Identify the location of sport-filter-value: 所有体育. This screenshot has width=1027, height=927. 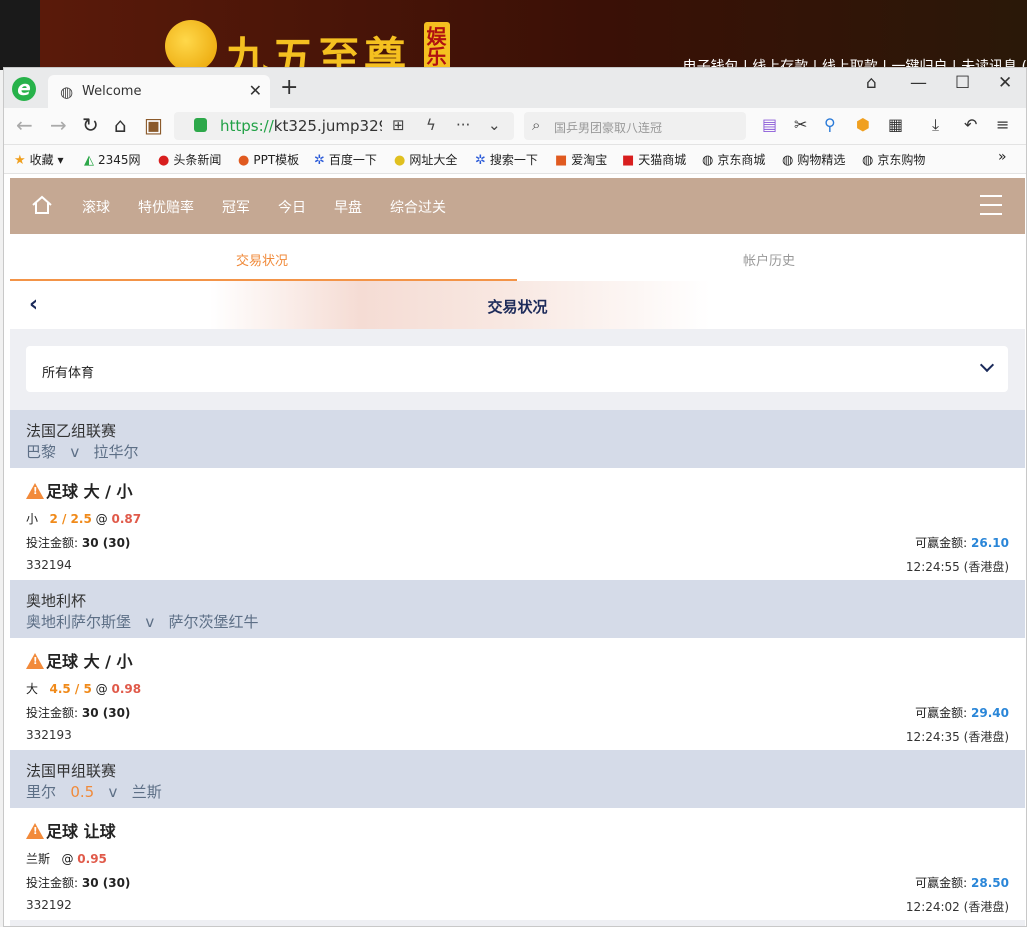
(68, 373).